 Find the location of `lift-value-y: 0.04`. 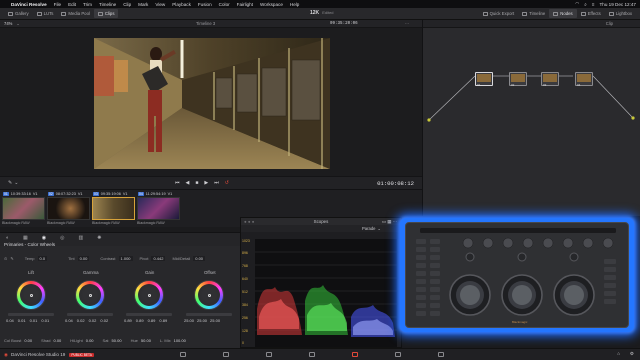

lift-value-y: 0.04 is located at coordinates (10, 320).